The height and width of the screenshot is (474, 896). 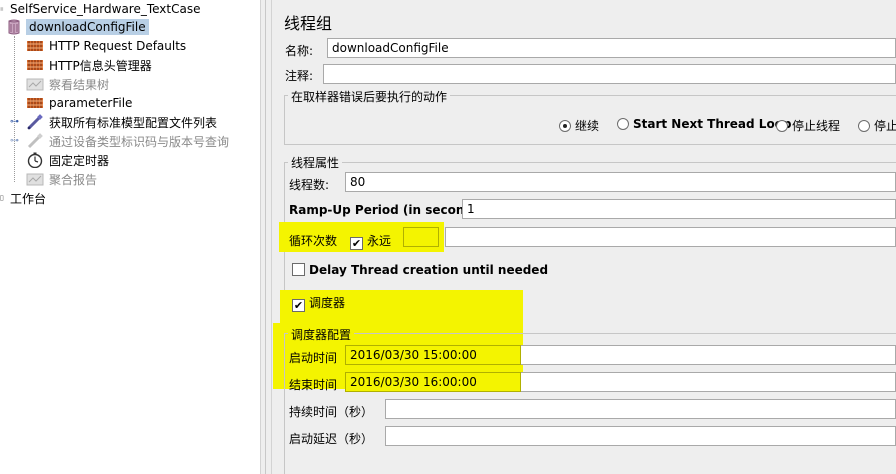 I want to click on thread-properties-group-title: 线程属性, so click(x=315, y=162).